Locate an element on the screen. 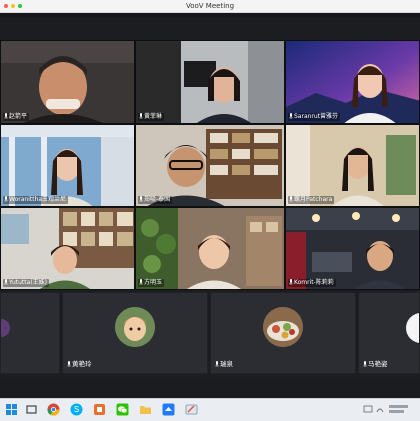  participant-name-tag: 赵箭平 is located at coordinates (16, 117).